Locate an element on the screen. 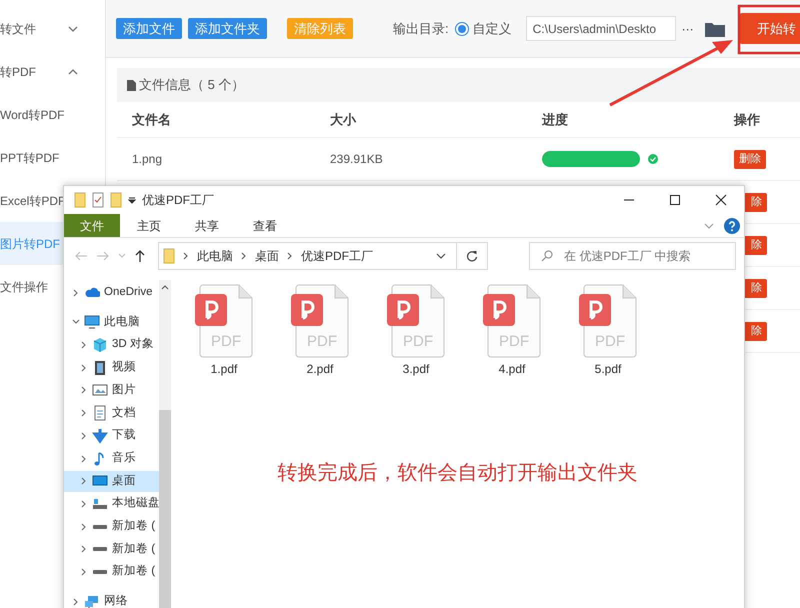 The height and width of the screenshot is (608, 800). radio-label: 自定义 is located at coordinates (492, 29).